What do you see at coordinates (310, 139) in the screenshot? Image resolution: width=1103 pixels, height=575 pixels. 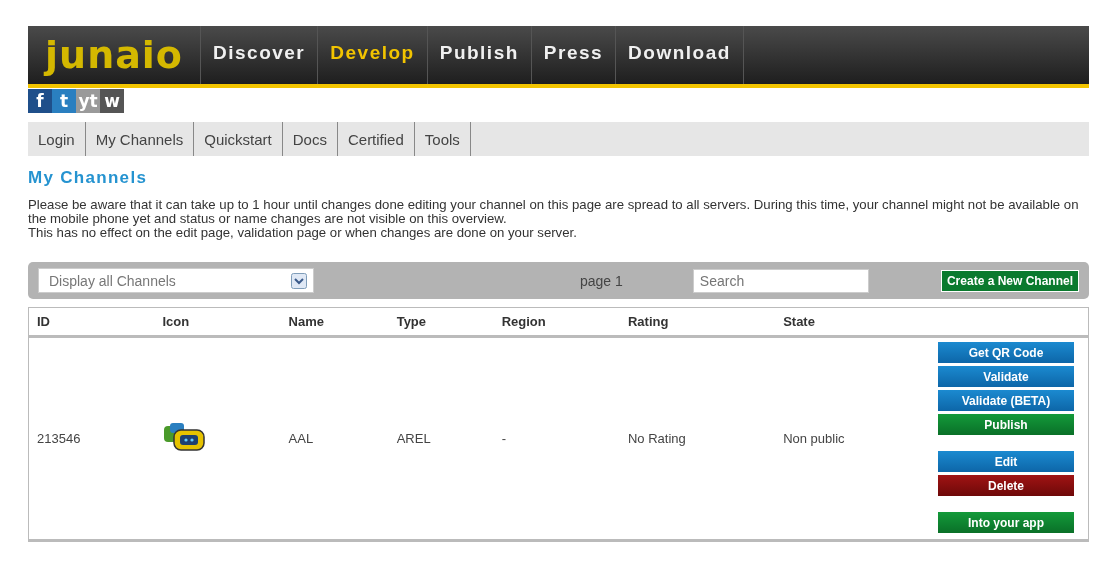 I see `sub-nav-link: Docs` at bounding box center [310, 139].